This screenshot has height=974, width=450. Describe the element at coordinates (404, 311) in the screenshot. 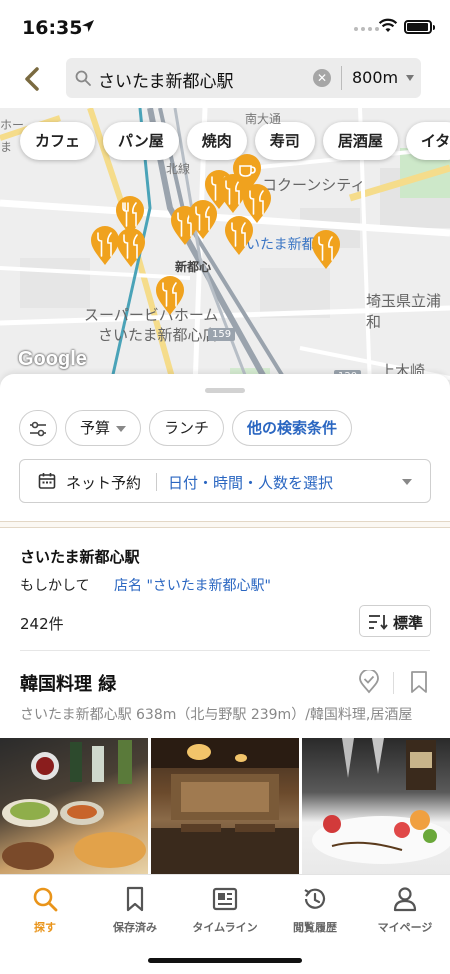

I see `map-label: 埼玉県立浦和` at that location.